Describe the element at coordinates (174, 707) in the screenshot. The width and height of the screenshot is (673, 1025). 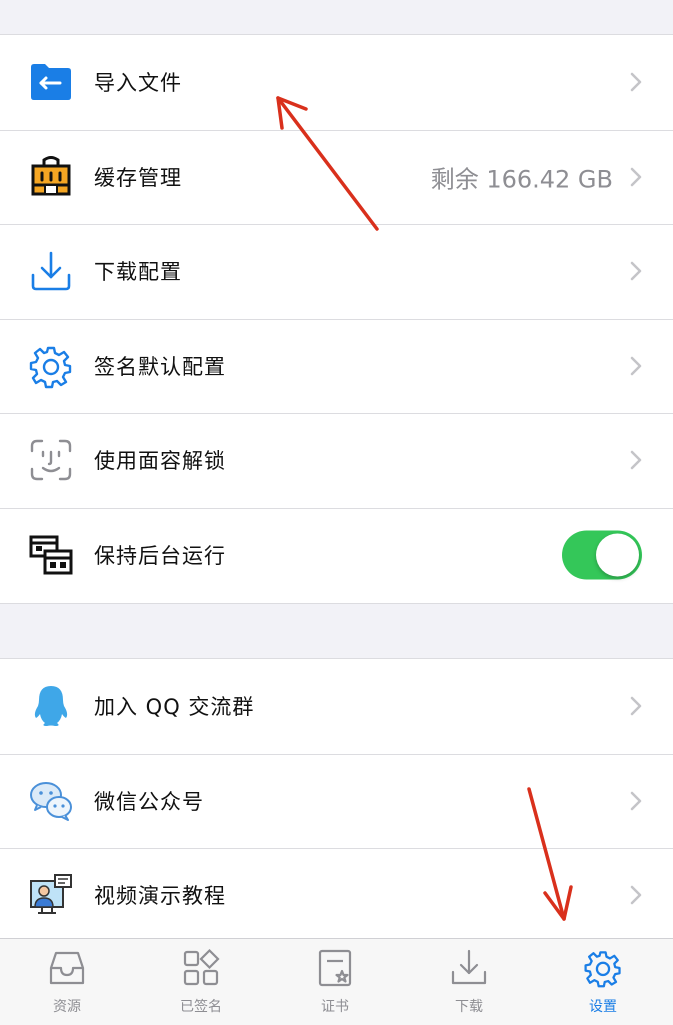
I see `qq-group-label: 加入 QQ 交流群` at that location.